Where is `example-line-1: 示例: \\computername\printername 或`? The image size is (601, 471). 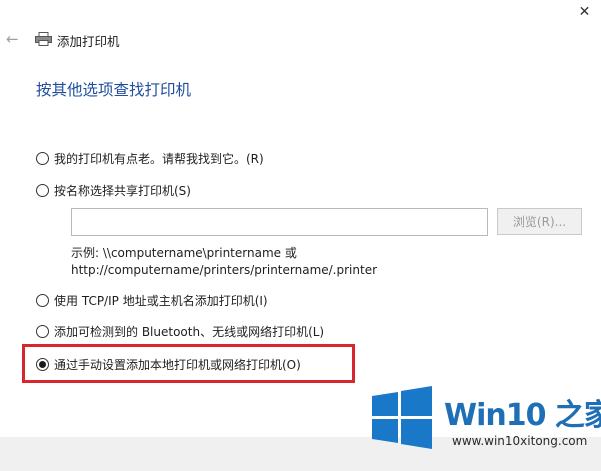
example-line-1: 示例: \\computername\printername 或 is located at coordinates (184, 253).